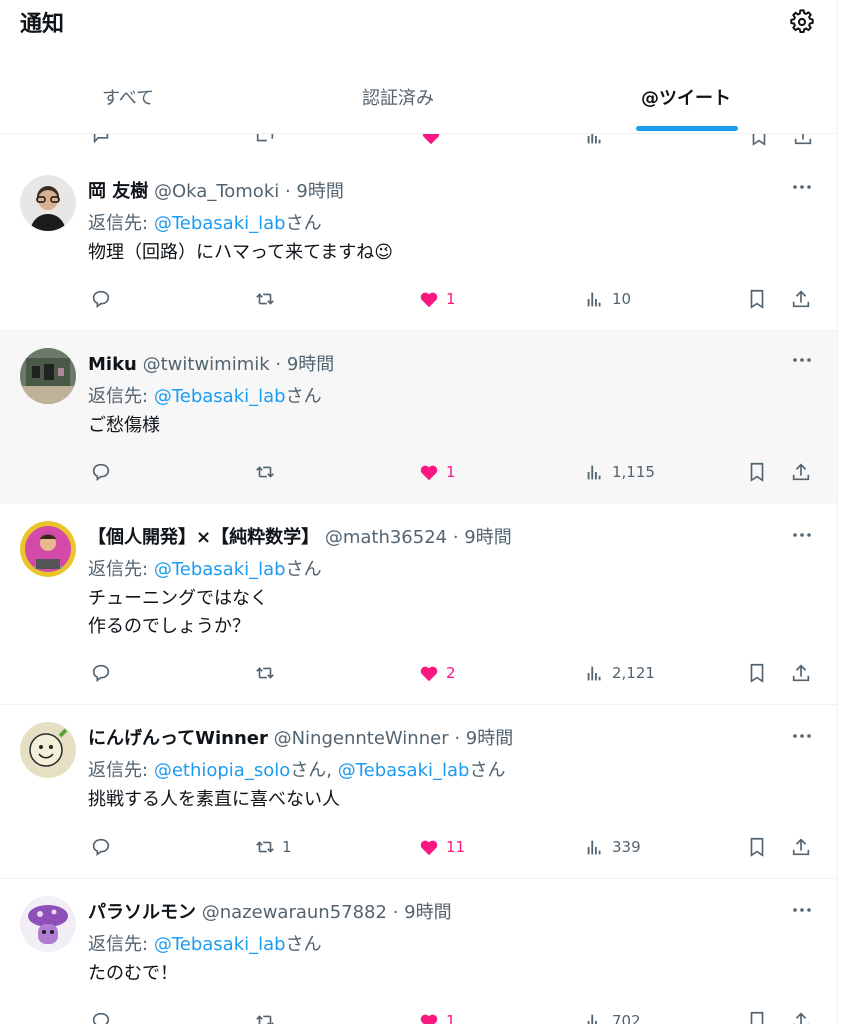 Image resolution: width=843 pixels, height=1024 pixels. Describe the element at coordinates (398, 102) in the screenshot. I see `tab-verified: 認証済み` at that location.